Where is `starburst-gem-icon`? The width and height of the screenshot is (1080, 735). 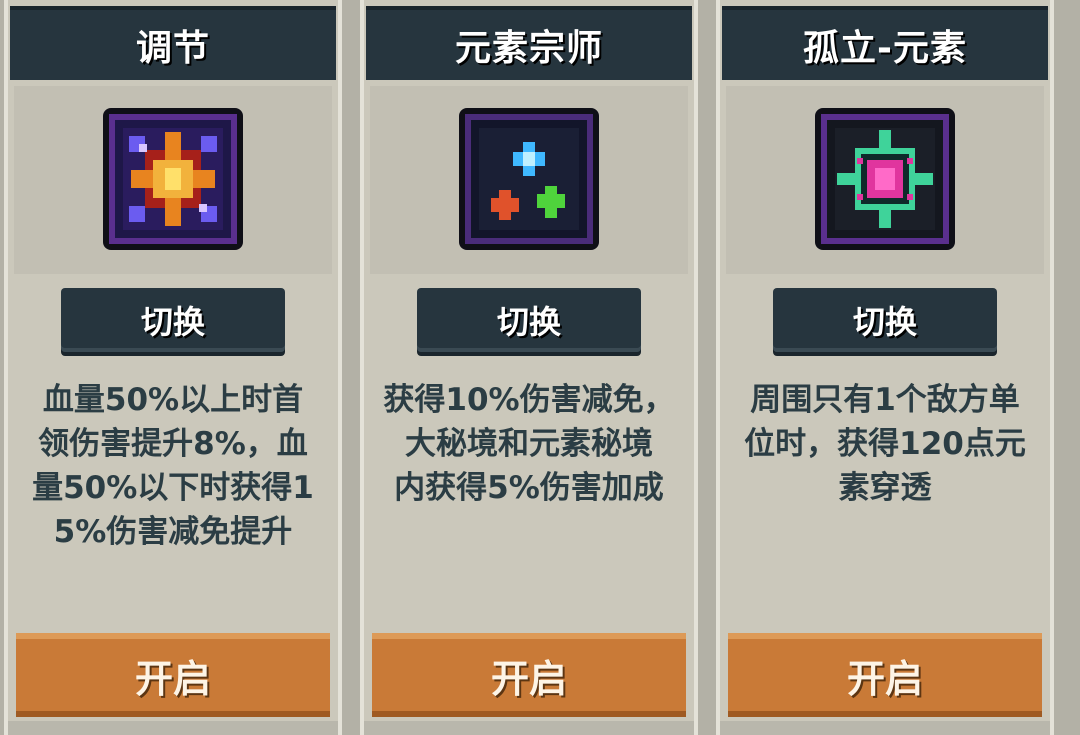 starburst-gem-icon is located at coordinates (173, 179).